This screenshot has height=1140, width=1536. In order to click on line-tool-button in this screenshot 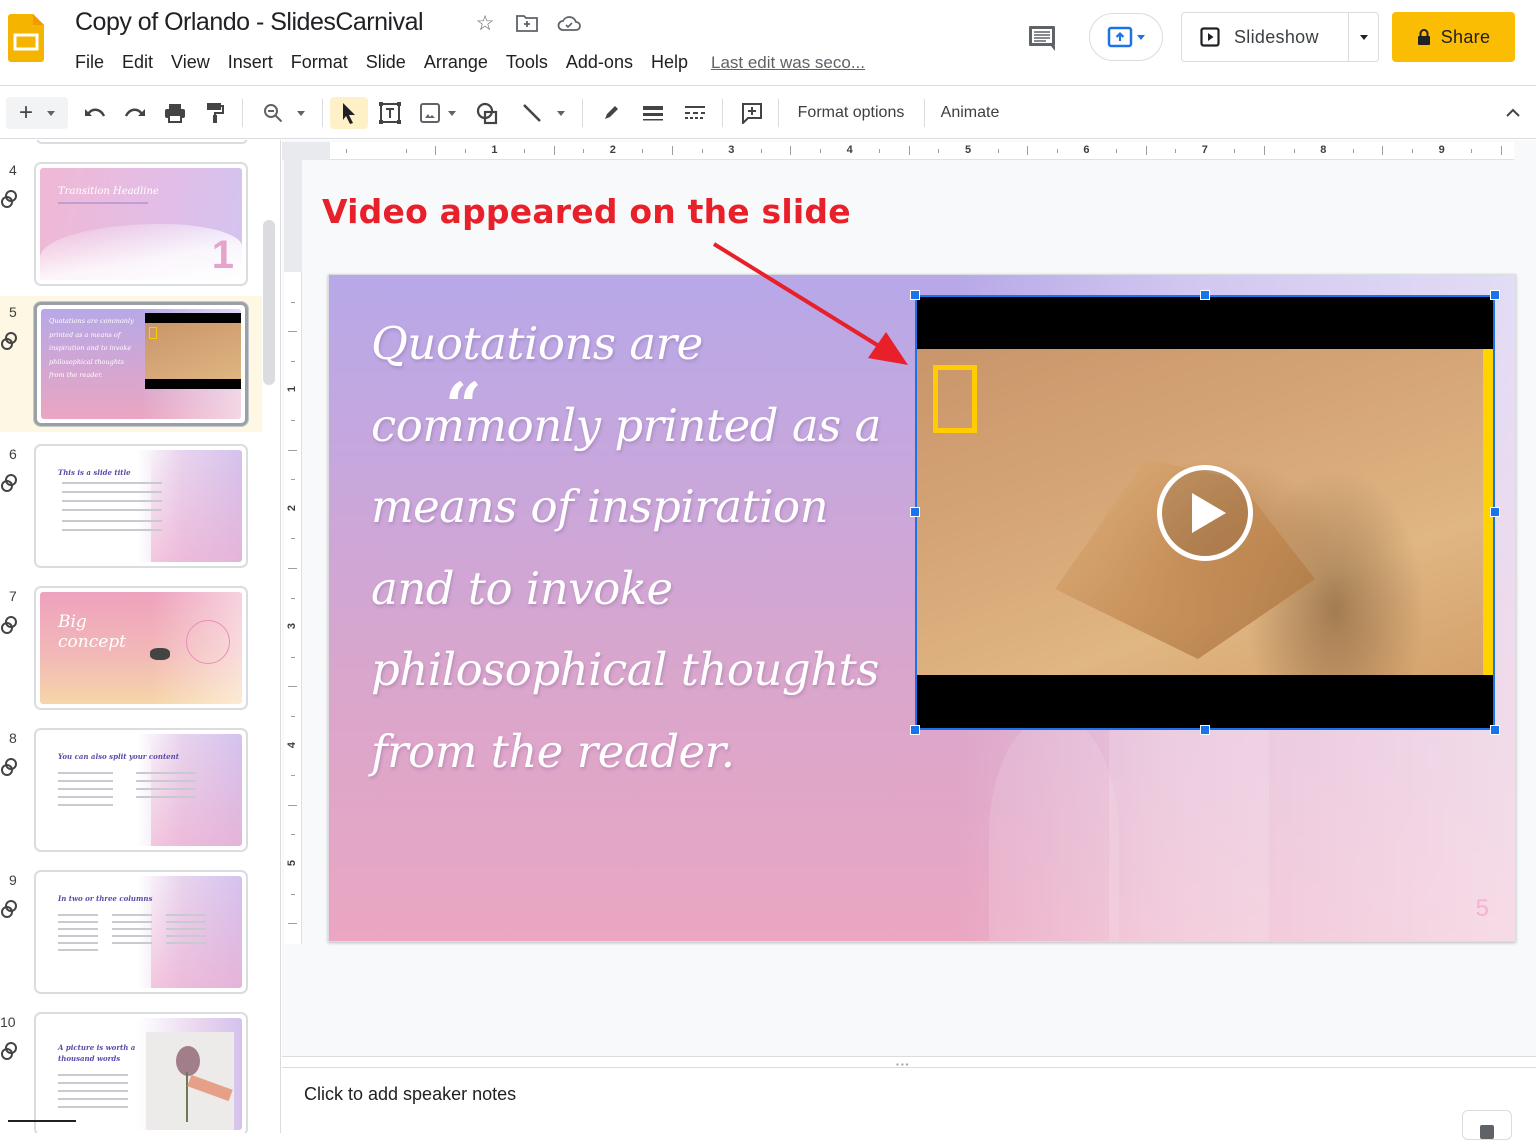, I will do `click(543, 113)`.